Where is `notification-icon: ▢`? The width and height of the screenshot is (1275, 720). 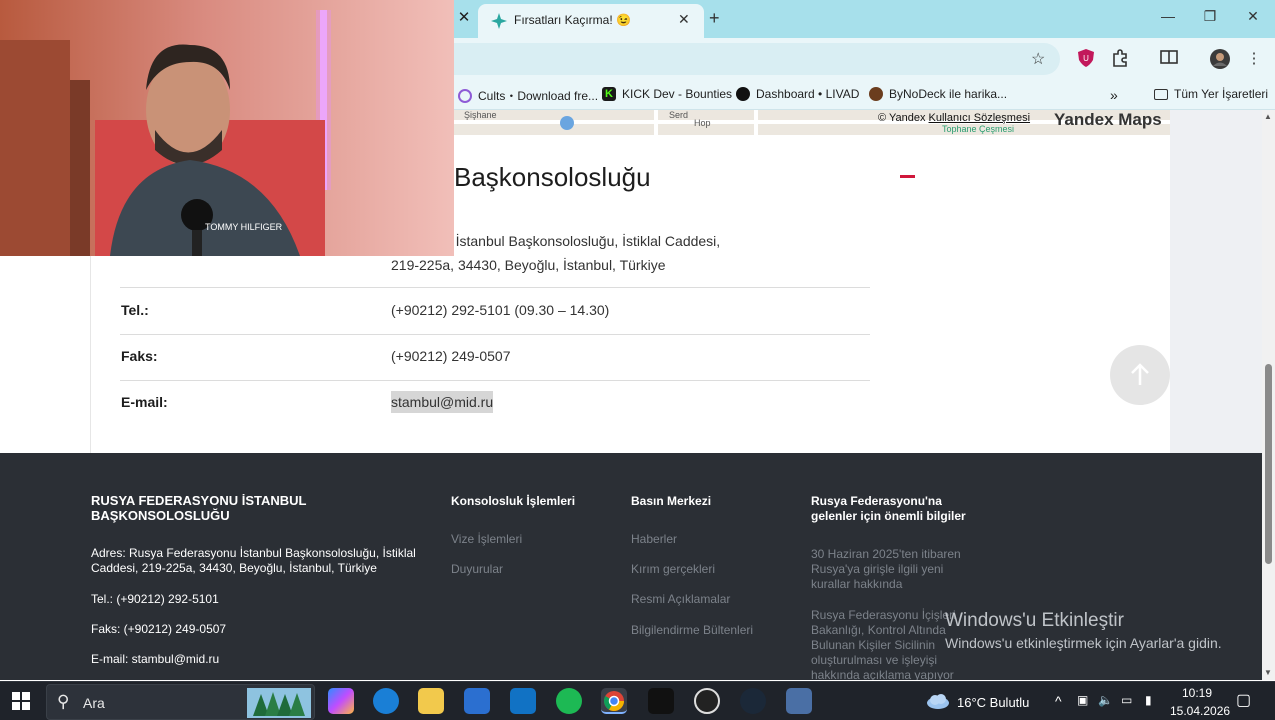
notification-icon: ▢ is located at coordinates (1243, 700).